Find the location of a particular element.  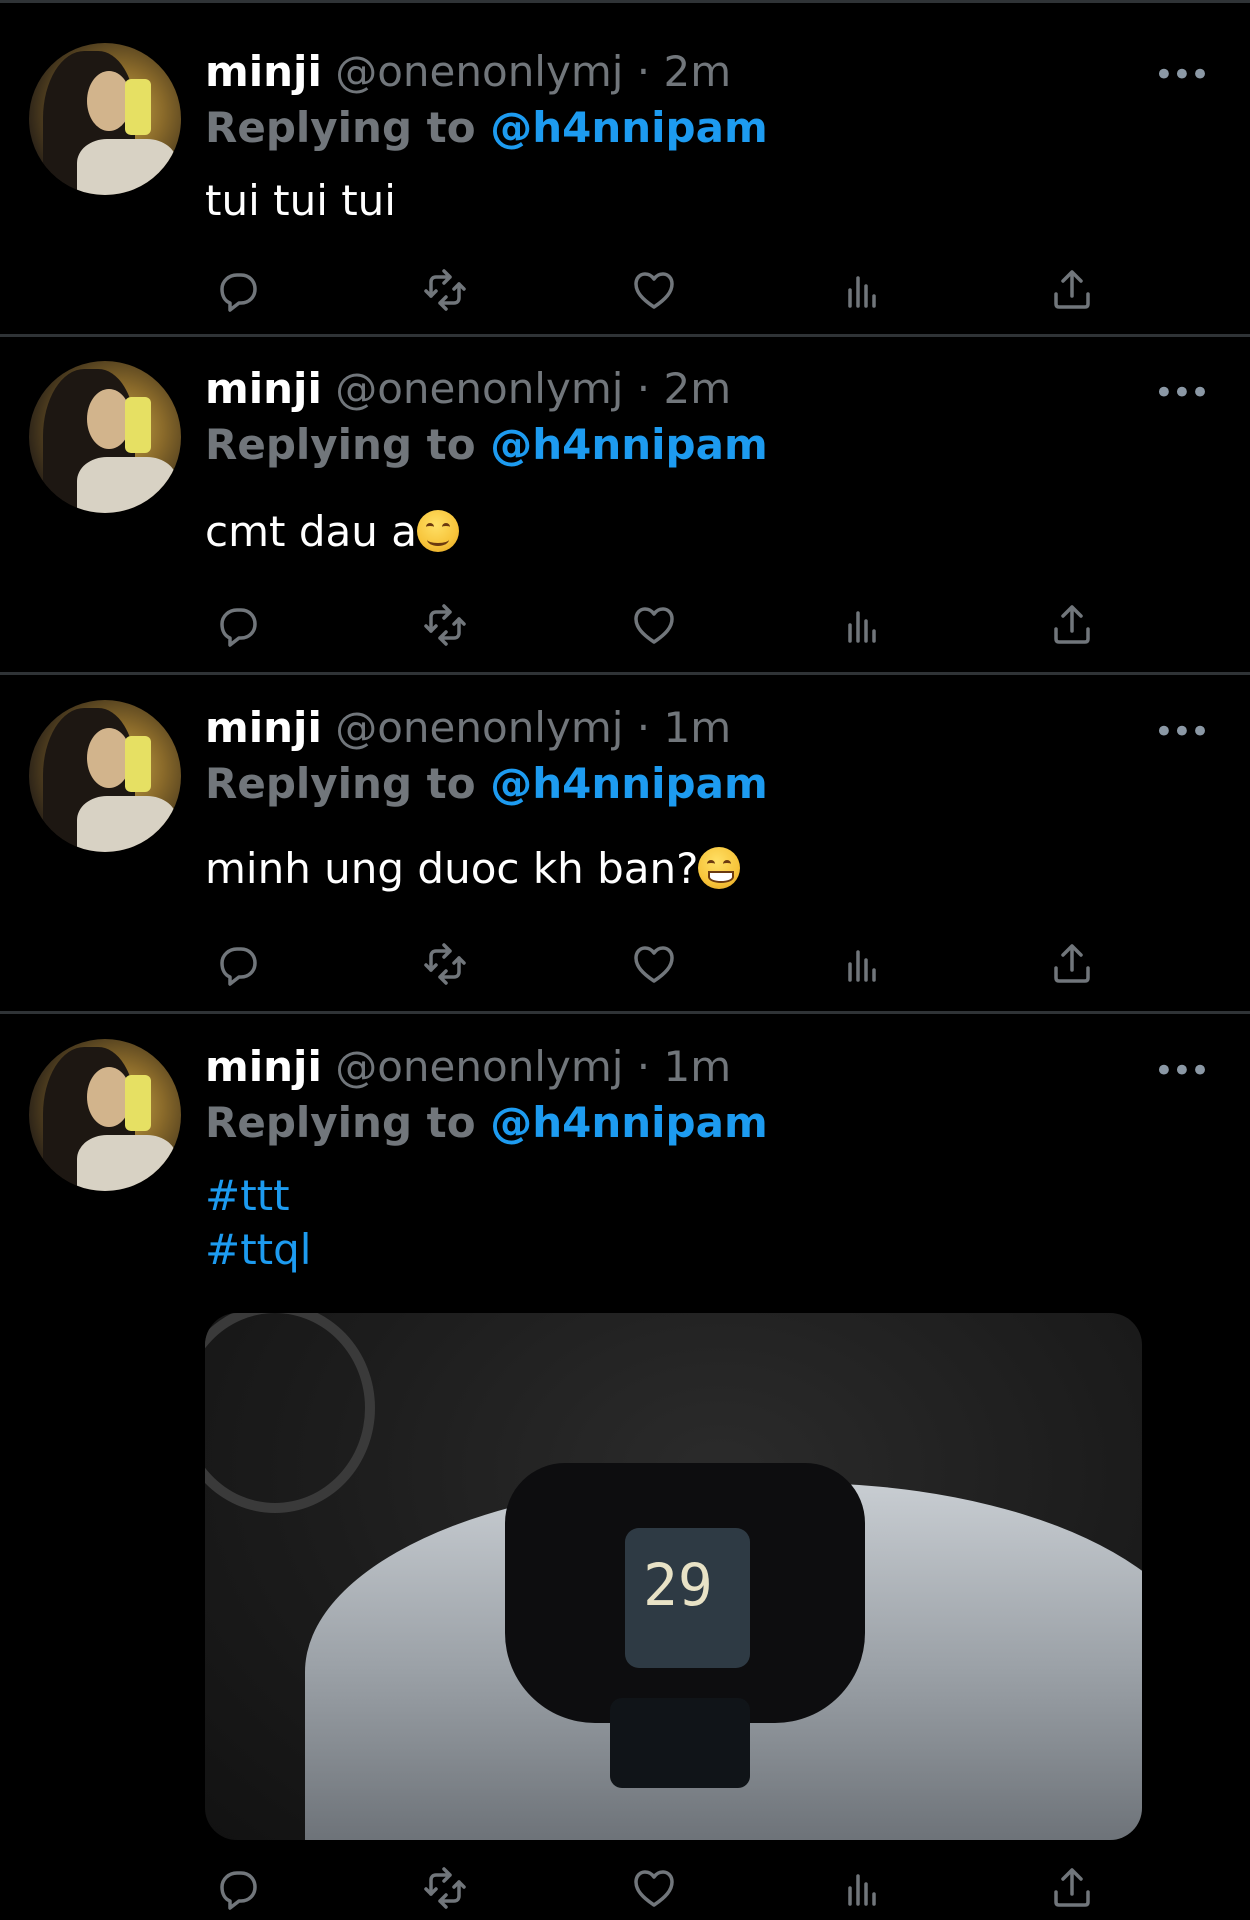

tweet-hashtags: #ttt #ttql is located at coordinates (258, 1223).